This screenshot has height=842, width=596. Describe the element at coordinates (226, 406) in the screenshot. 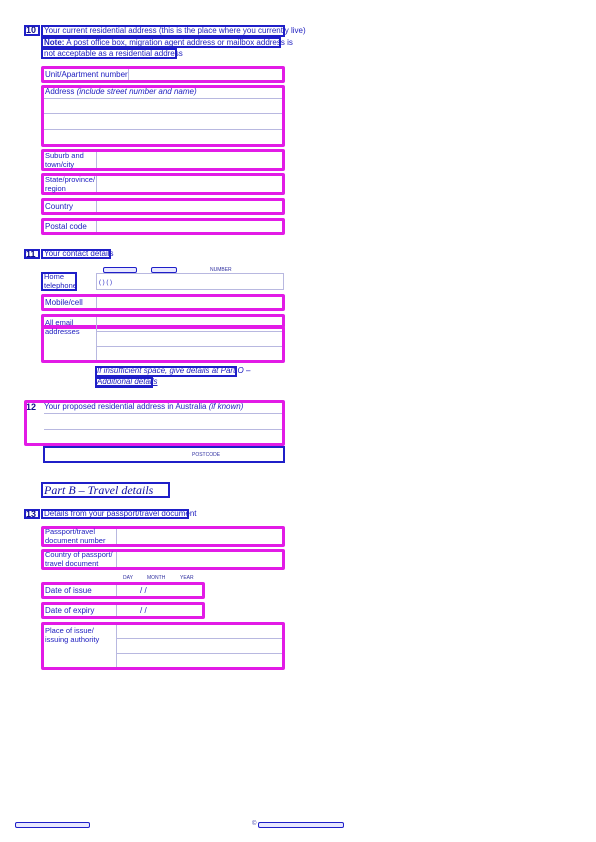

I see `q12-hint: (if known)` at that location.